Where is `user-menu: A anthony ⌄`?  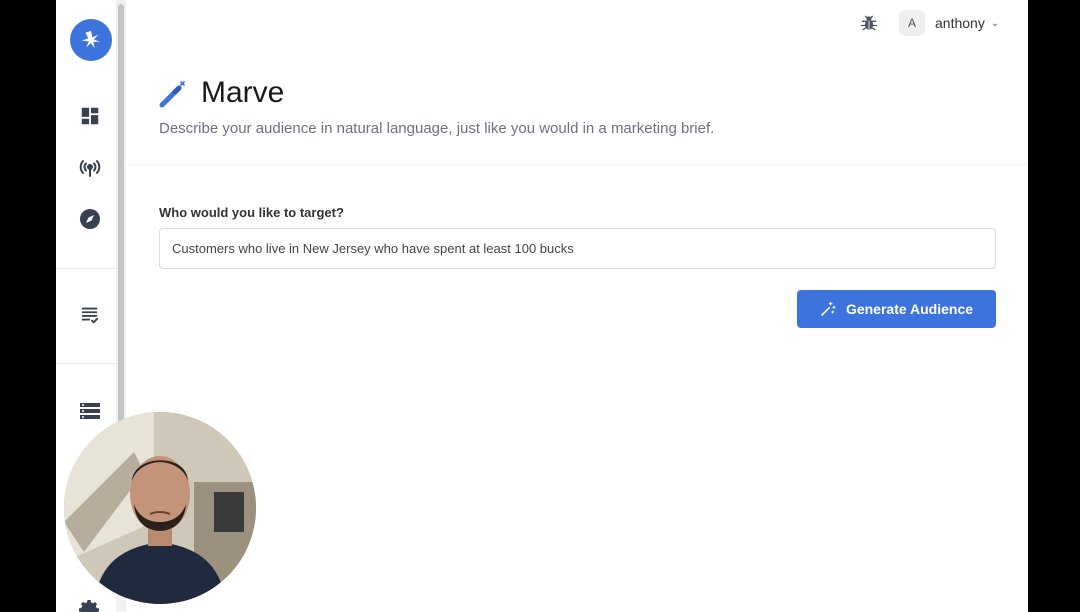
user-menu: A anthony ⌄ is located at coordinates (949, 23).